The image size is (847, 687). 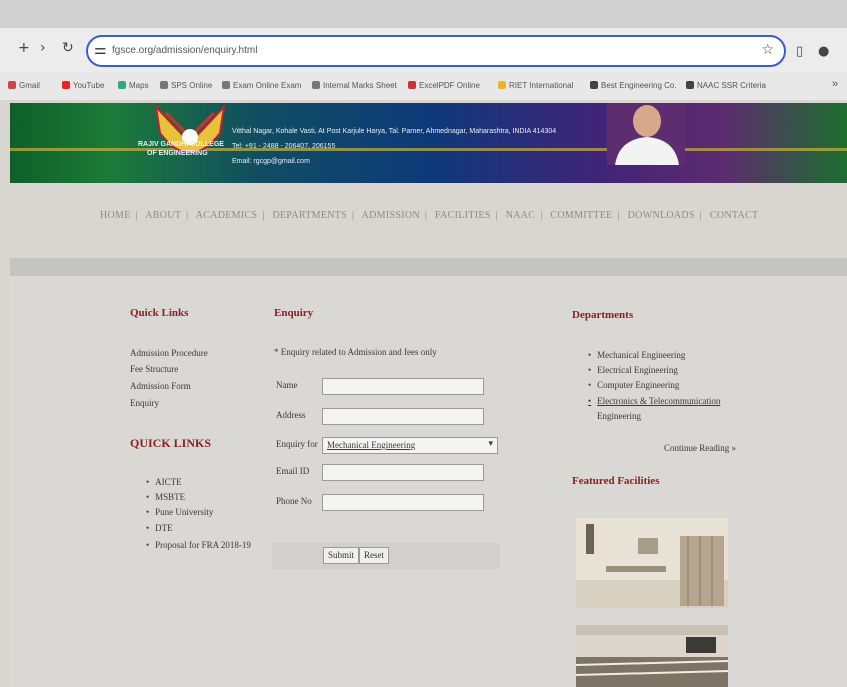 What do you see at coordinates (652, 563) in the screenshot?
I see `facility-photo-lab` at bounding box center [652, 563].